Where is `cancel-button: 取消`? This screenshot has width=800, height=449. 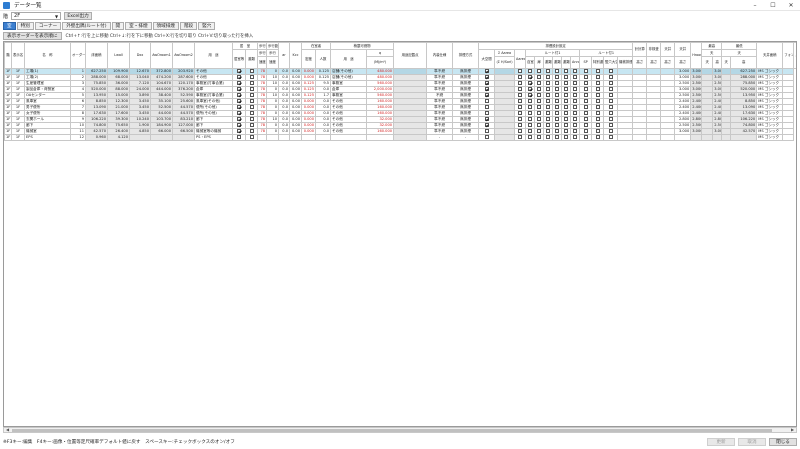
cancel-button: 取消 is located at coordinates (752, 442).